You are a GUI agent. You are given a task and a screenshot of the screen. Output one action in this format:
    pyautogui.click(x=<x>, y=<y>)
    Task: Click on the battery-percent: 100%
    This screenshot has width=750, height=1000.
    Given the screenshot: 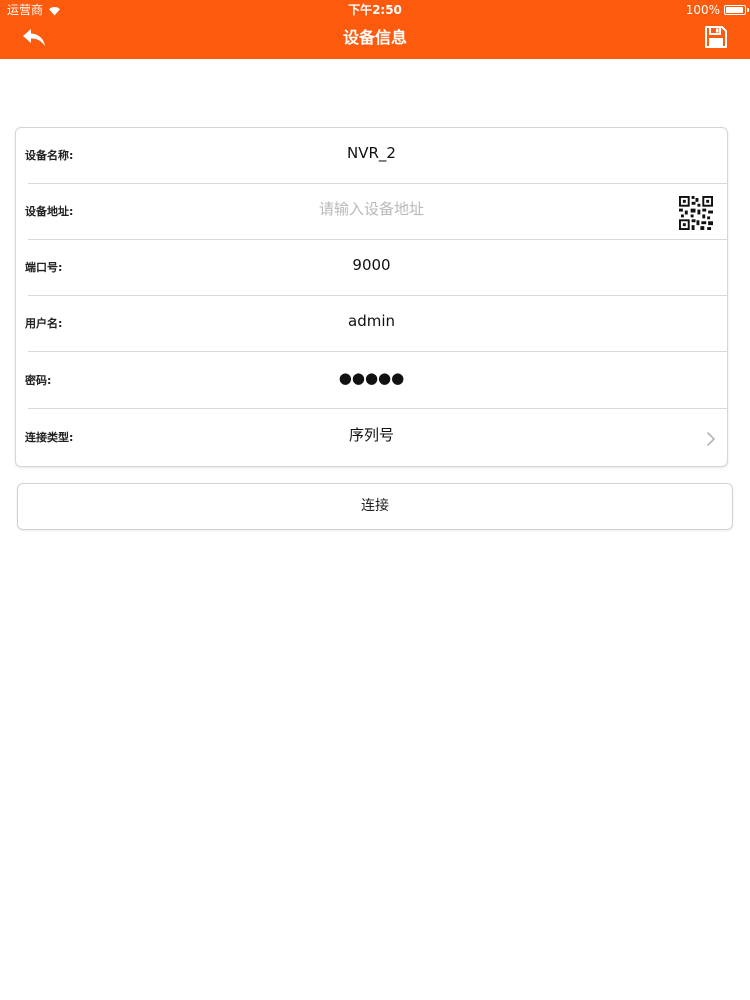 What is the action you would take?
    pyautogui.click(x=702, y=10)
    